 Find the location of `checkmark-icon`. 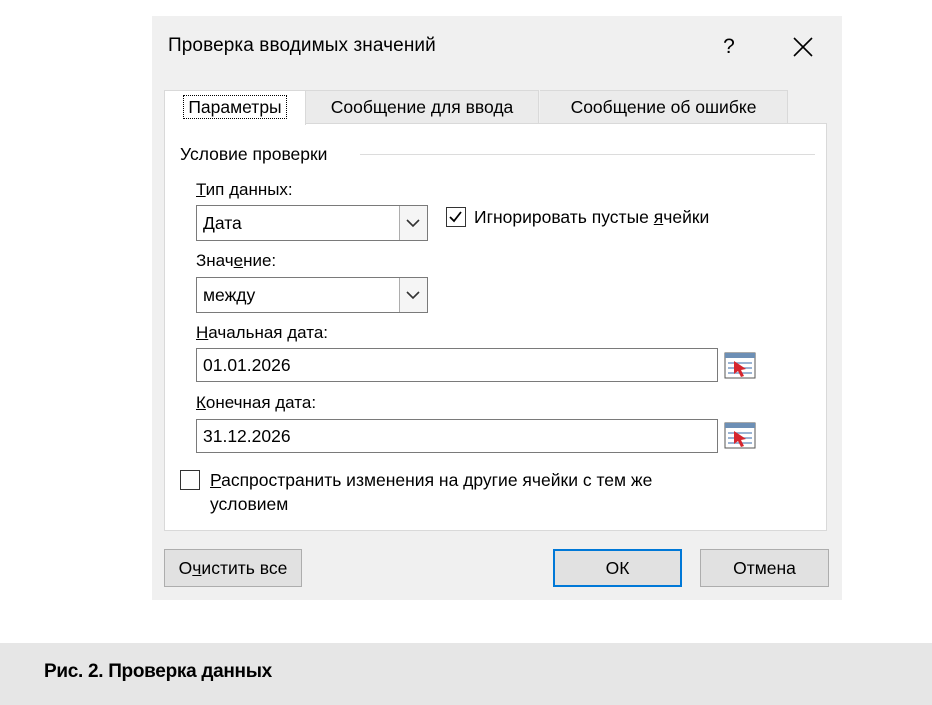

checkmark-icon is located at coordinates (455, 217).